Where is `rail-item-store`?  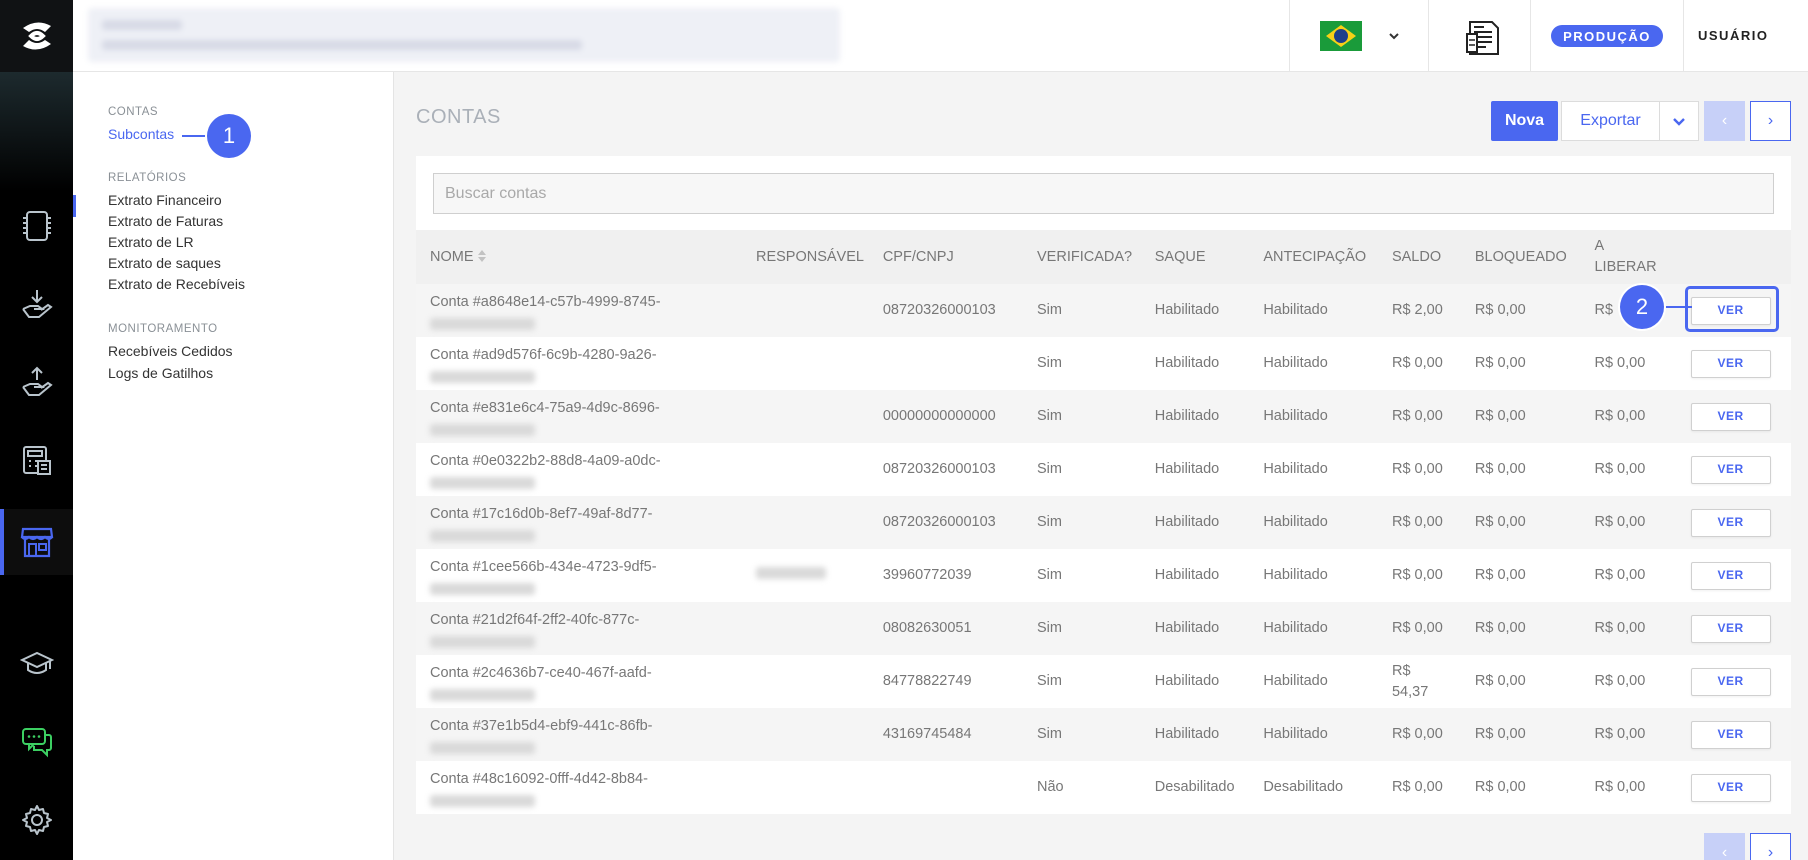 rail-item-store is located at coordinates (36, 542).